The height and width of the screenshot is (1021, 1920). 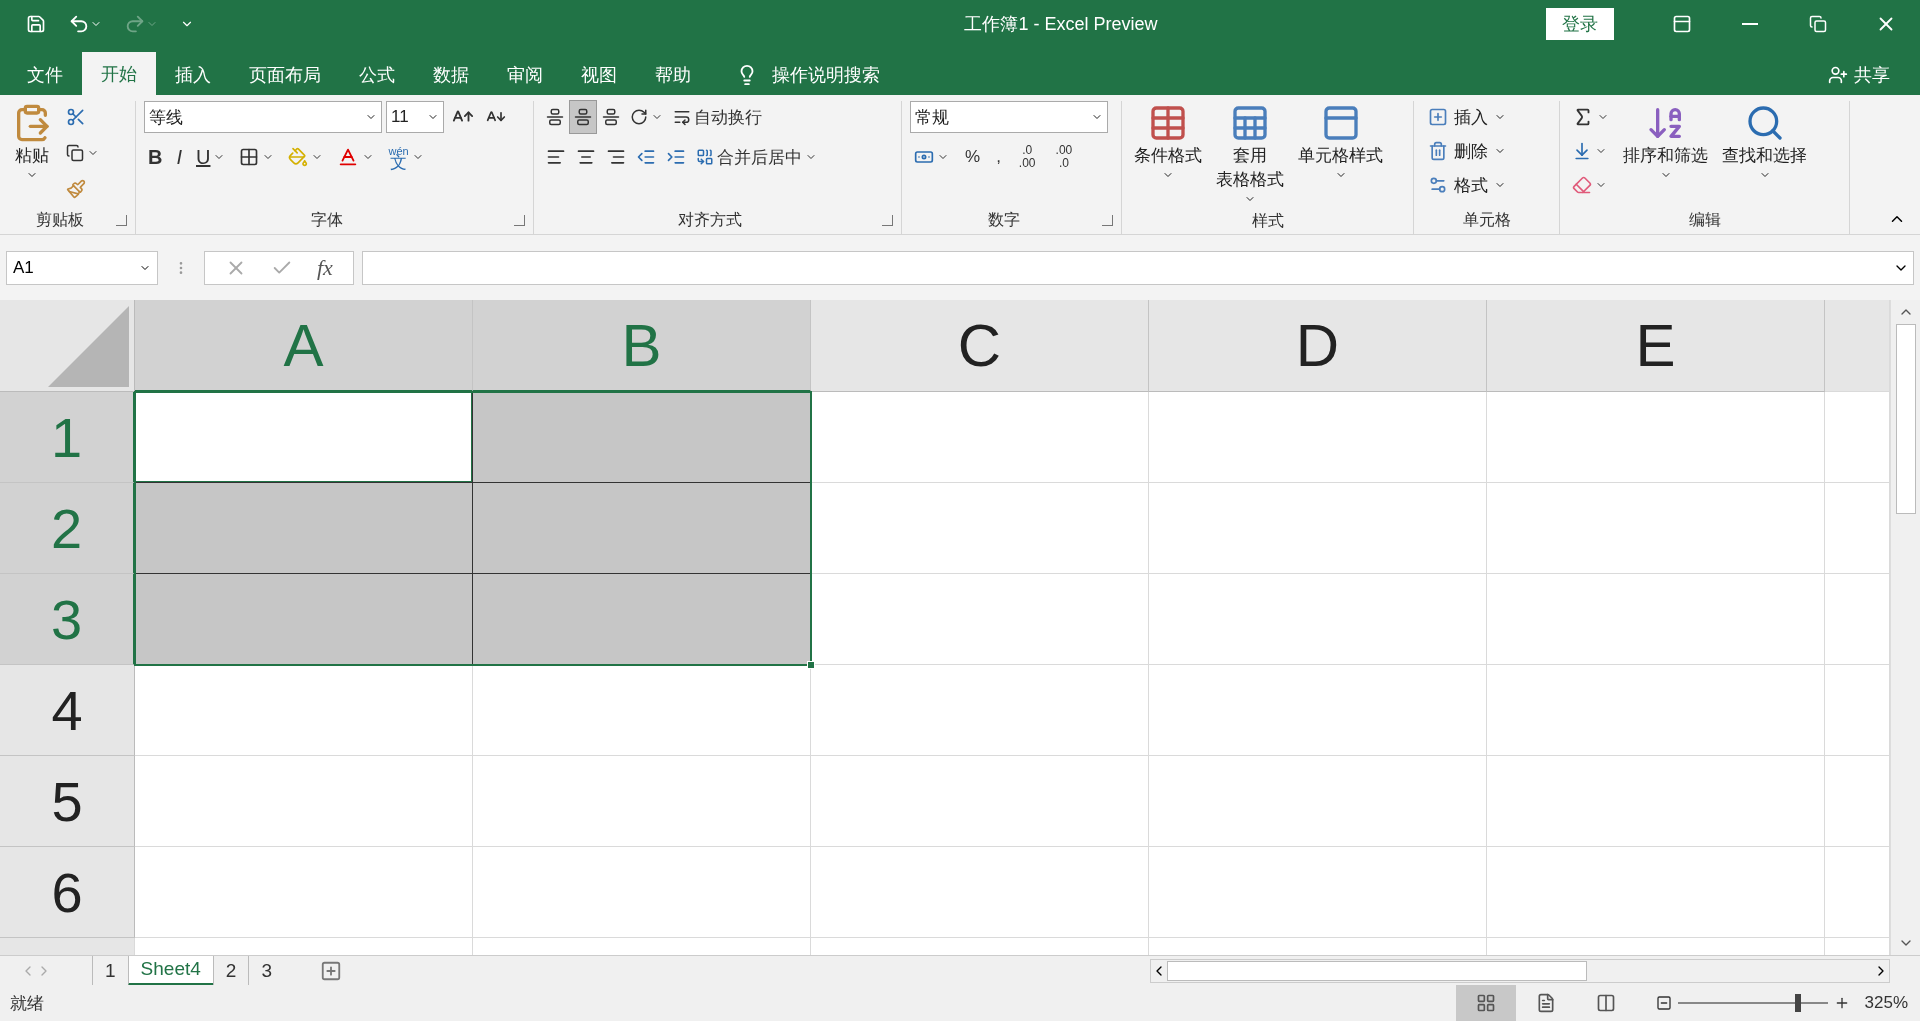 What do you see at coordinates (1606, 1003) in the screenshot?
I see `columns-icon` at bounding box center [1606, 1003].